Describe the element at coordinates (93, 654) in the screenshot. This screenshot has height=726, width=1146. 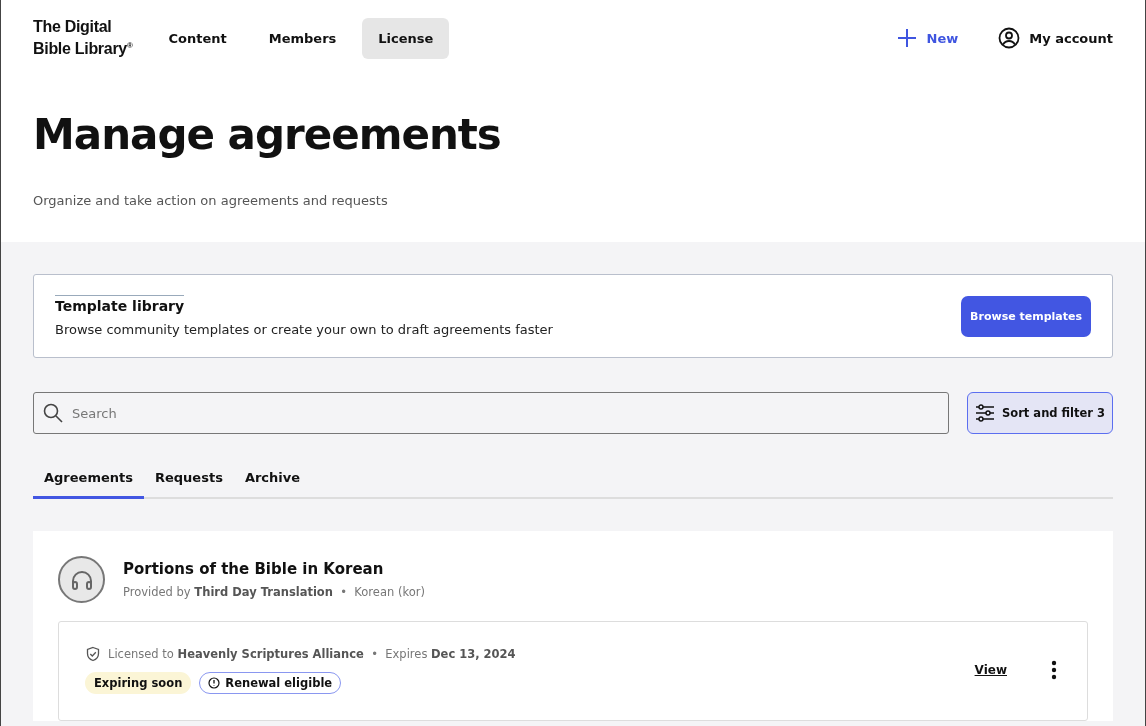
I see `shield-check-icon` at that location.